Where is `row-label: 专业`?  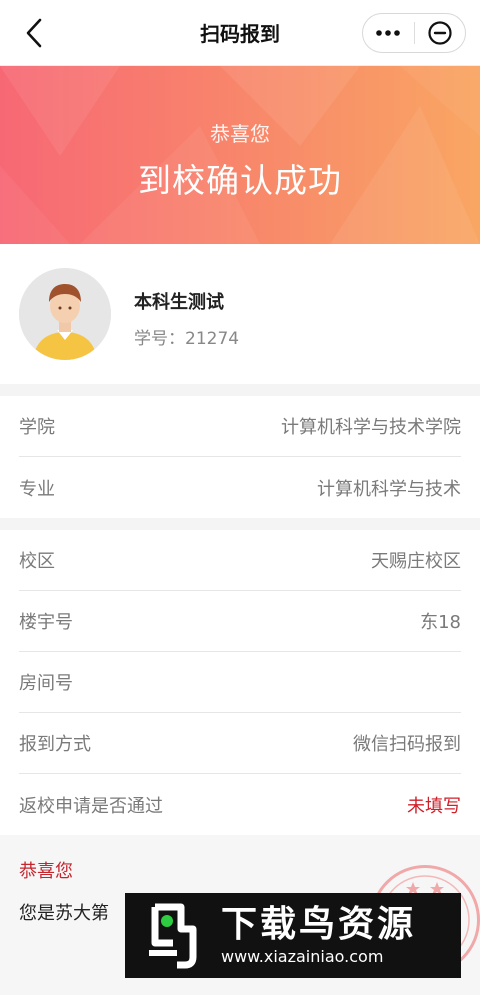 row-label: 专业 is located at coordinates (37, 489).